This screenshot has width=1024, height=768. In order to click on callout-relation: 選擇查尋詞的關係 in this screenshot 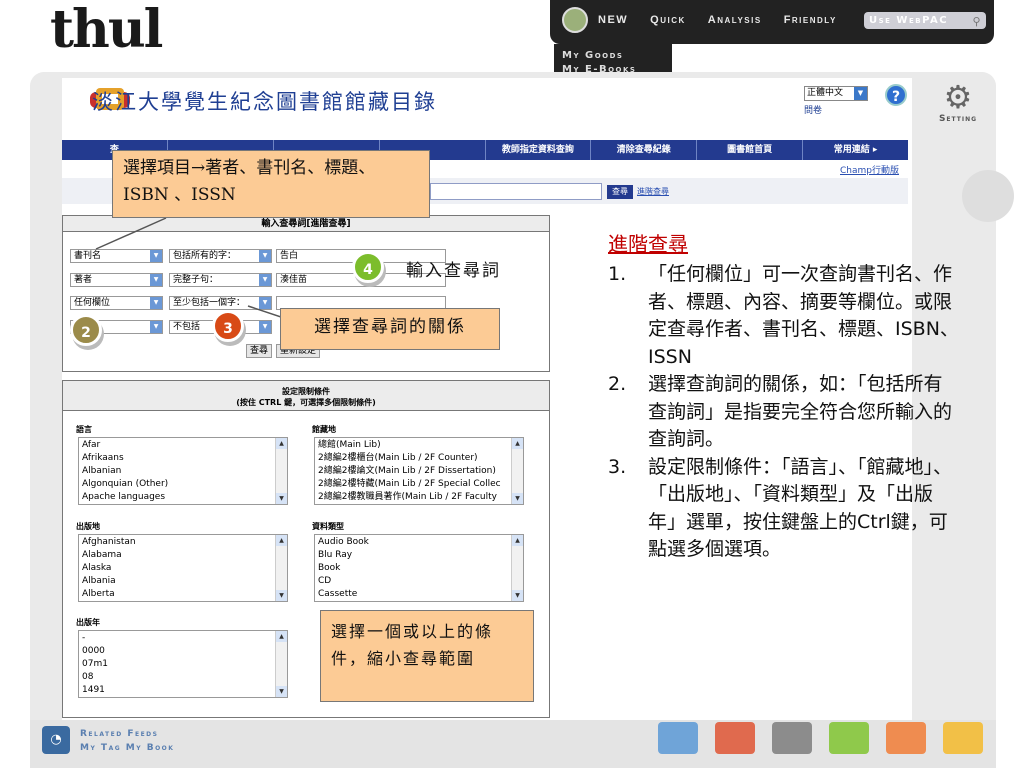, I will do `click(390, 329)`.